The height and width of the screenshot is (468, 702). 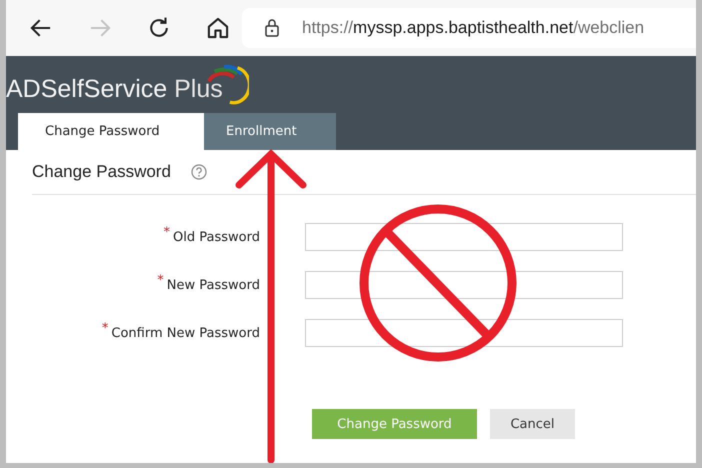 I want to click on url-text: https://myssp.apps.baptisthealth.net/webclien, so click(x=473, y=28).